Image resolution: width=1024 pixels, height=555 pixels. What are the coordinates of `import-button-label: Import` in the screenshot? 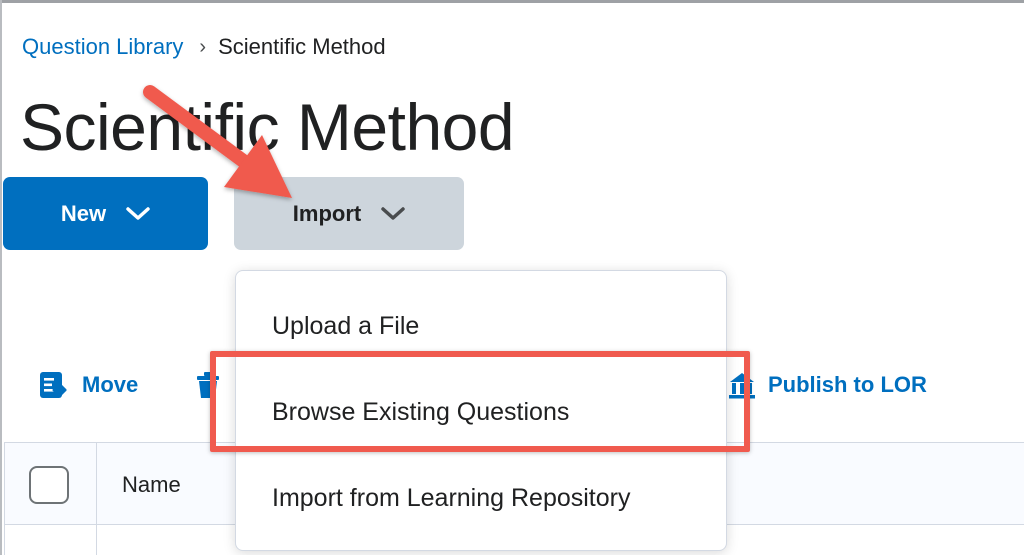 It's located at (327, 213).